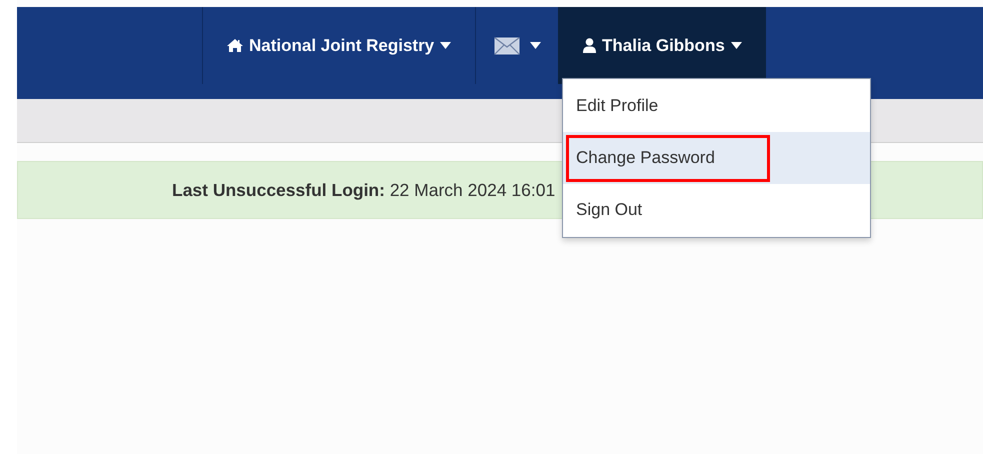  I want to click on user-menu: Thalia Gibbons, so click(662, 45).